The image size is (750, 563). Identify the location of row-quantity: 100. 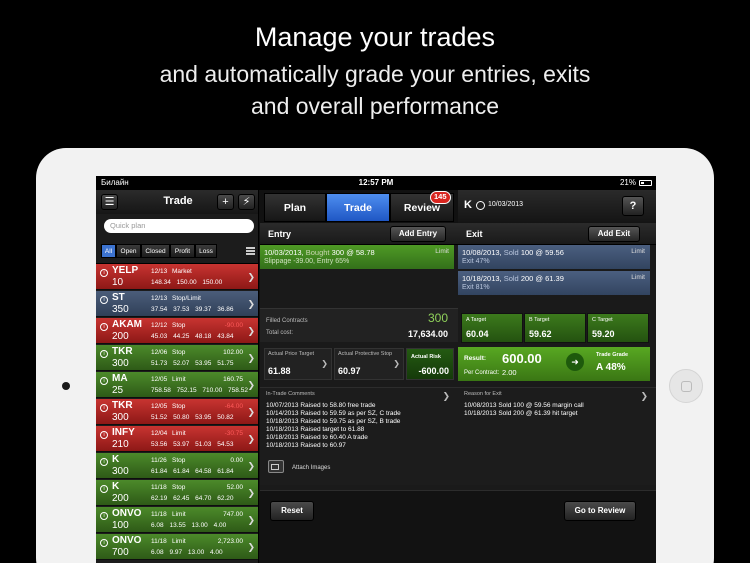
(120, 525).